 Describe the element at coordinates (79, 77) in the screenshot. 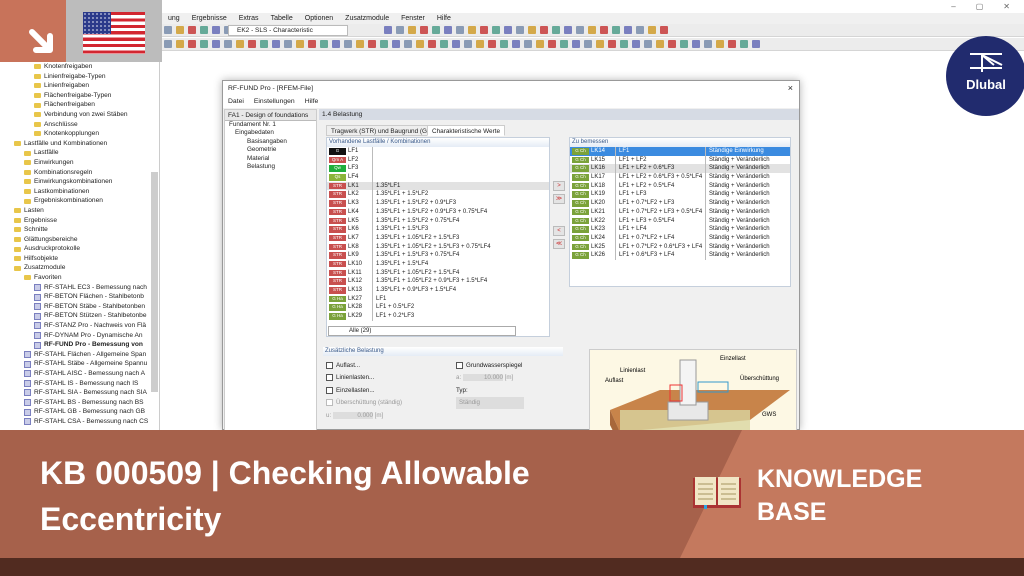

I see `tree-item: Linienfreigabe-Typen` at that location.